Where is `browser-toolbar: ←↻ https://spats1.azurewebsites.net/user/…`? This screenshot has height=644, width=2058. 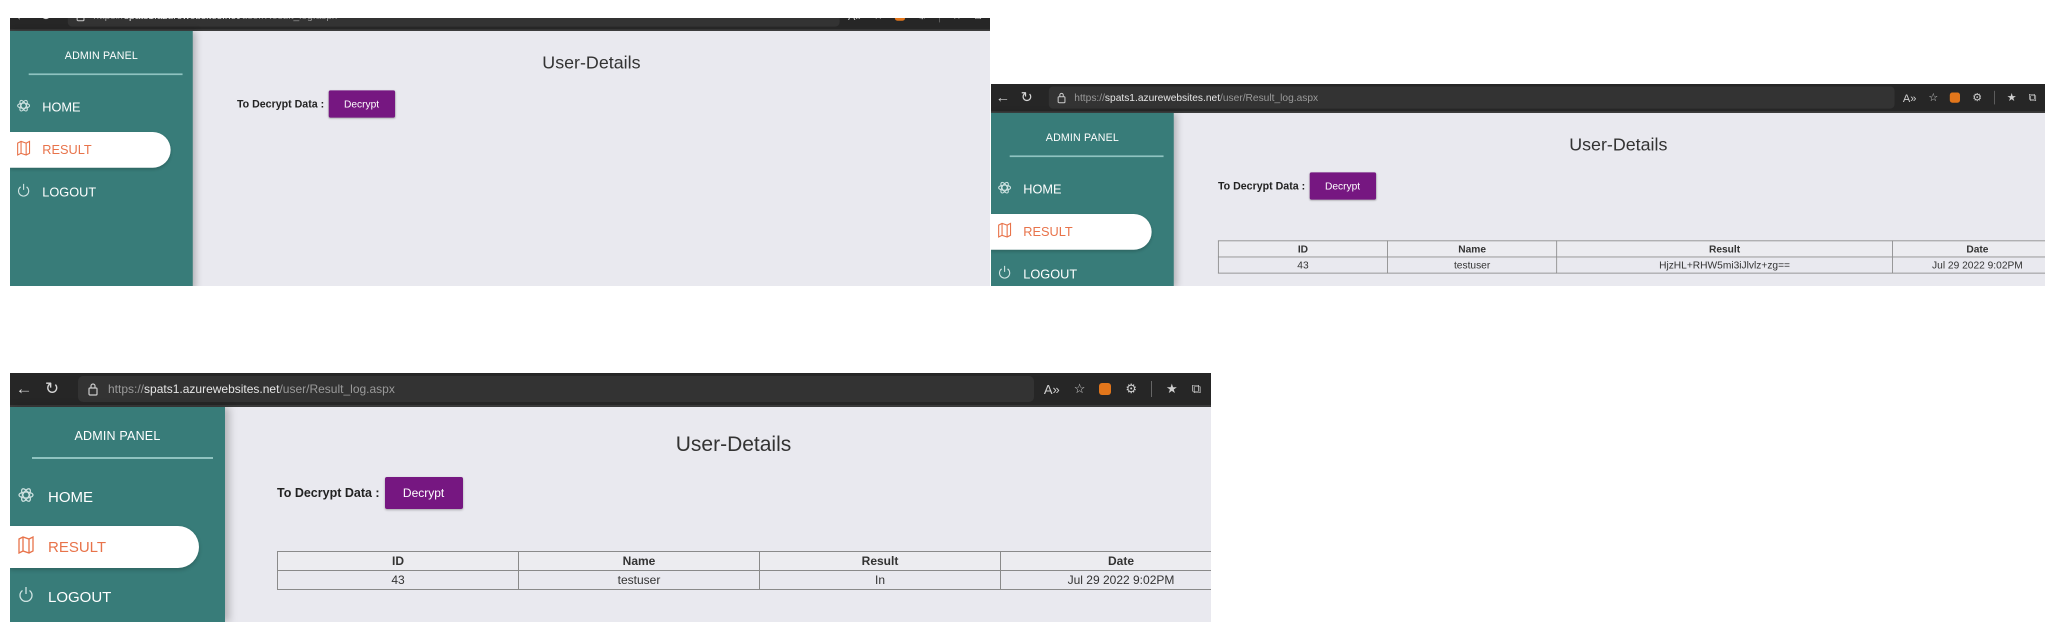 browser-toolbar: ←↻ https://spats1.azurewebsites.net/user/… is located at coordinates (1518, 98).